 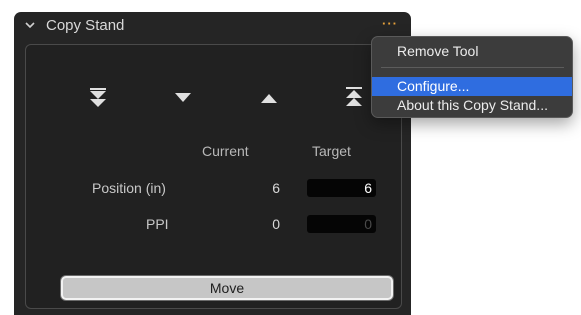 What do you see at coordinates (341, 188) in the screenshot?
I see `position-target-field: 6` at bounding box center [341, 188].